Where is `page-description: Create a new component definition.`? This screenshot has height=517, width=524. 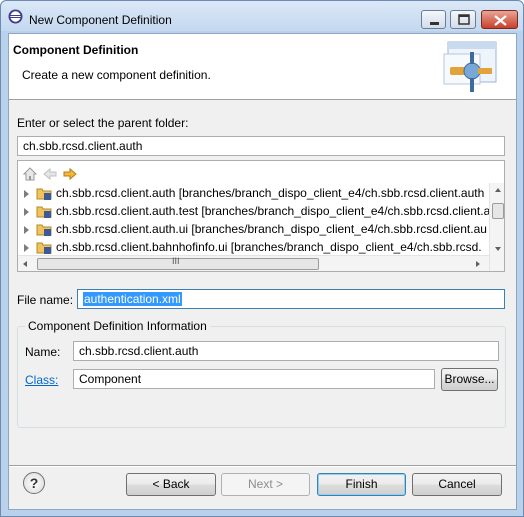
page-description: Create a new component definition. is located at coordinates (116, 75).